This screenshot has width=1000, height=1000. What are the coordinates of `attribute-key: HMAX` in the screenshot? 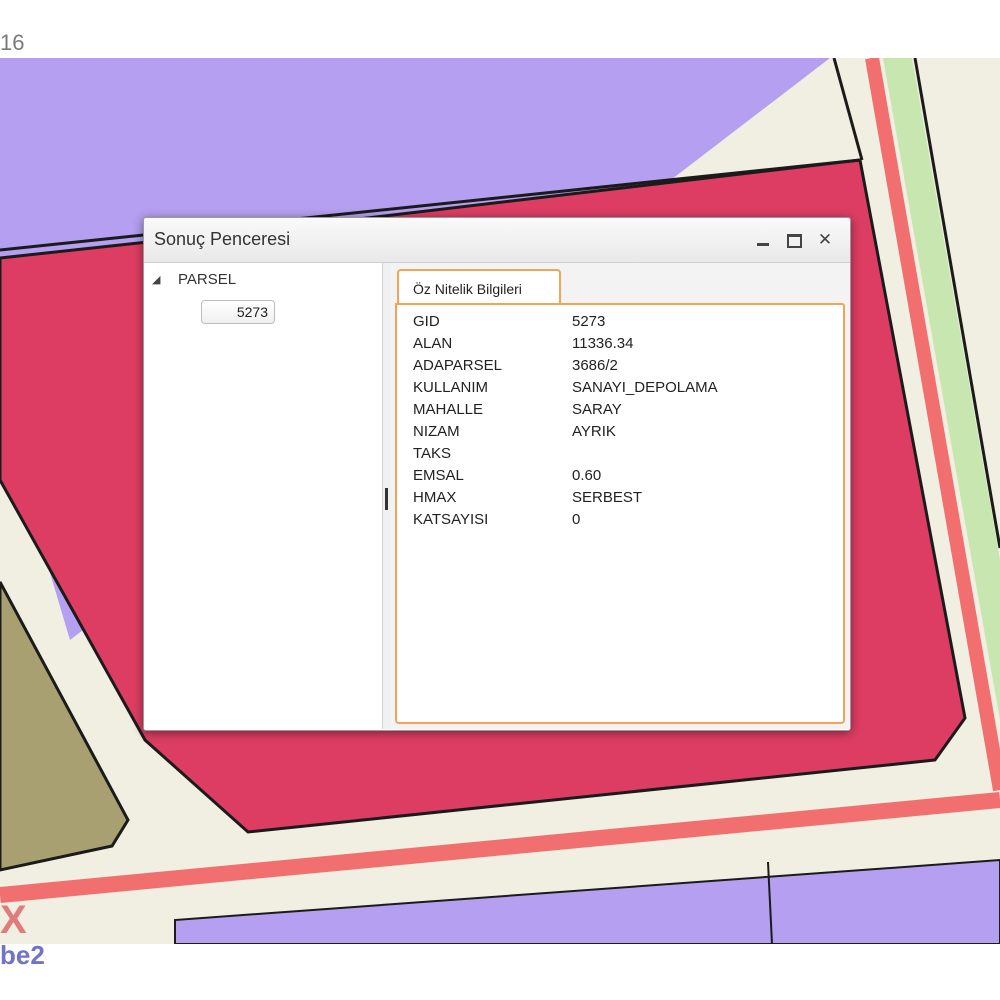 It's located at (435, 497).